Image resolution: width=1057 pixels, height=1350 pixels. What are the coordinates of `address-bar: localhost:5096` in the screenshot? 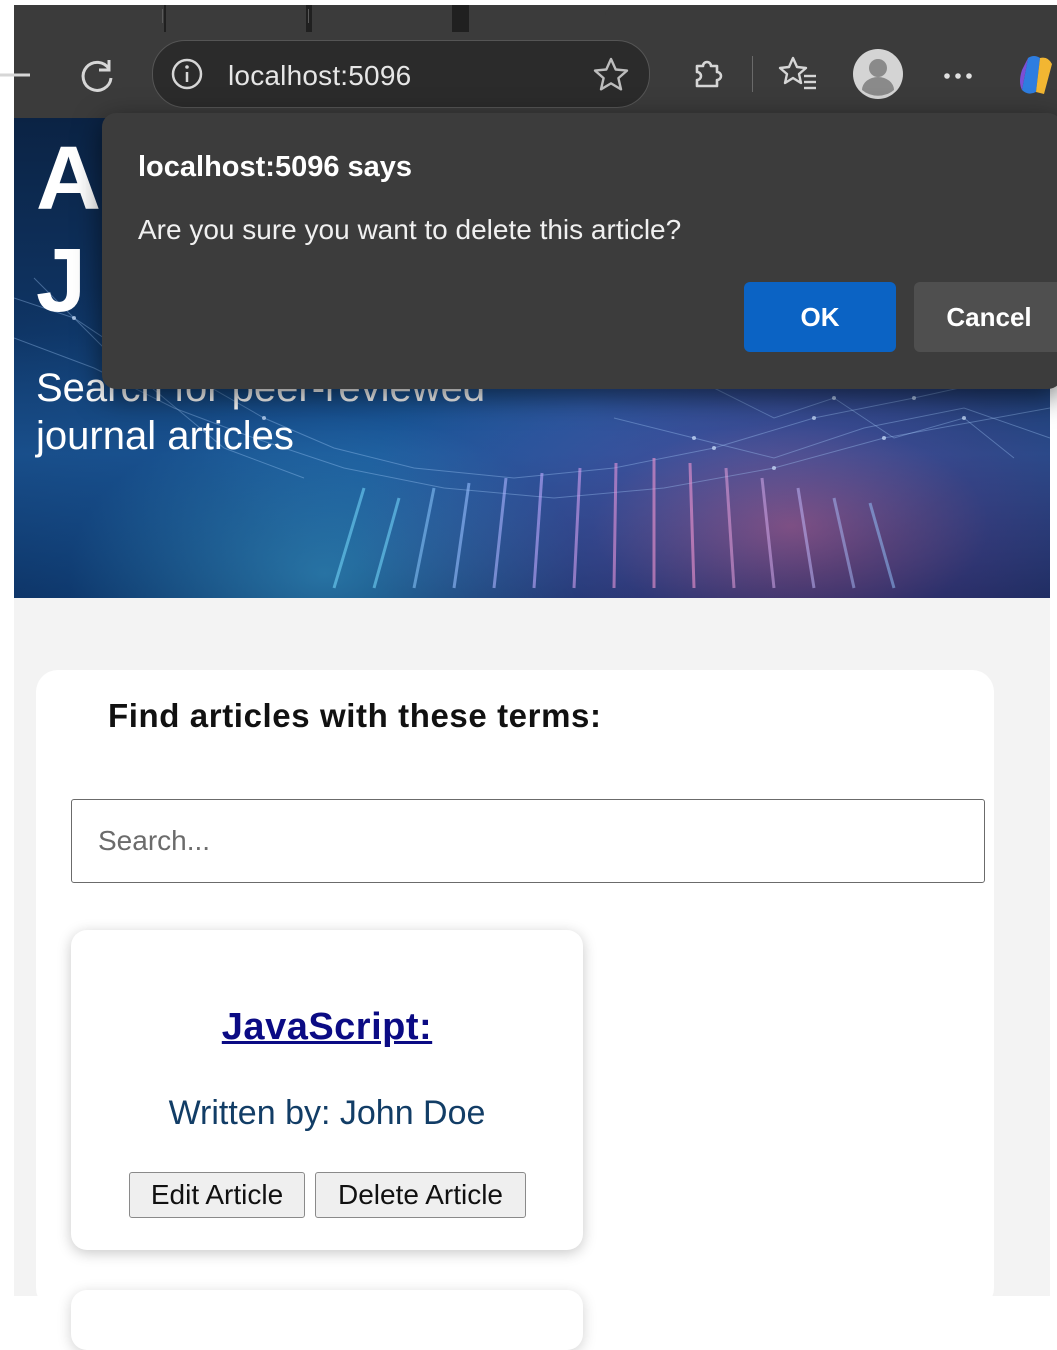 It's located at (401, 74).